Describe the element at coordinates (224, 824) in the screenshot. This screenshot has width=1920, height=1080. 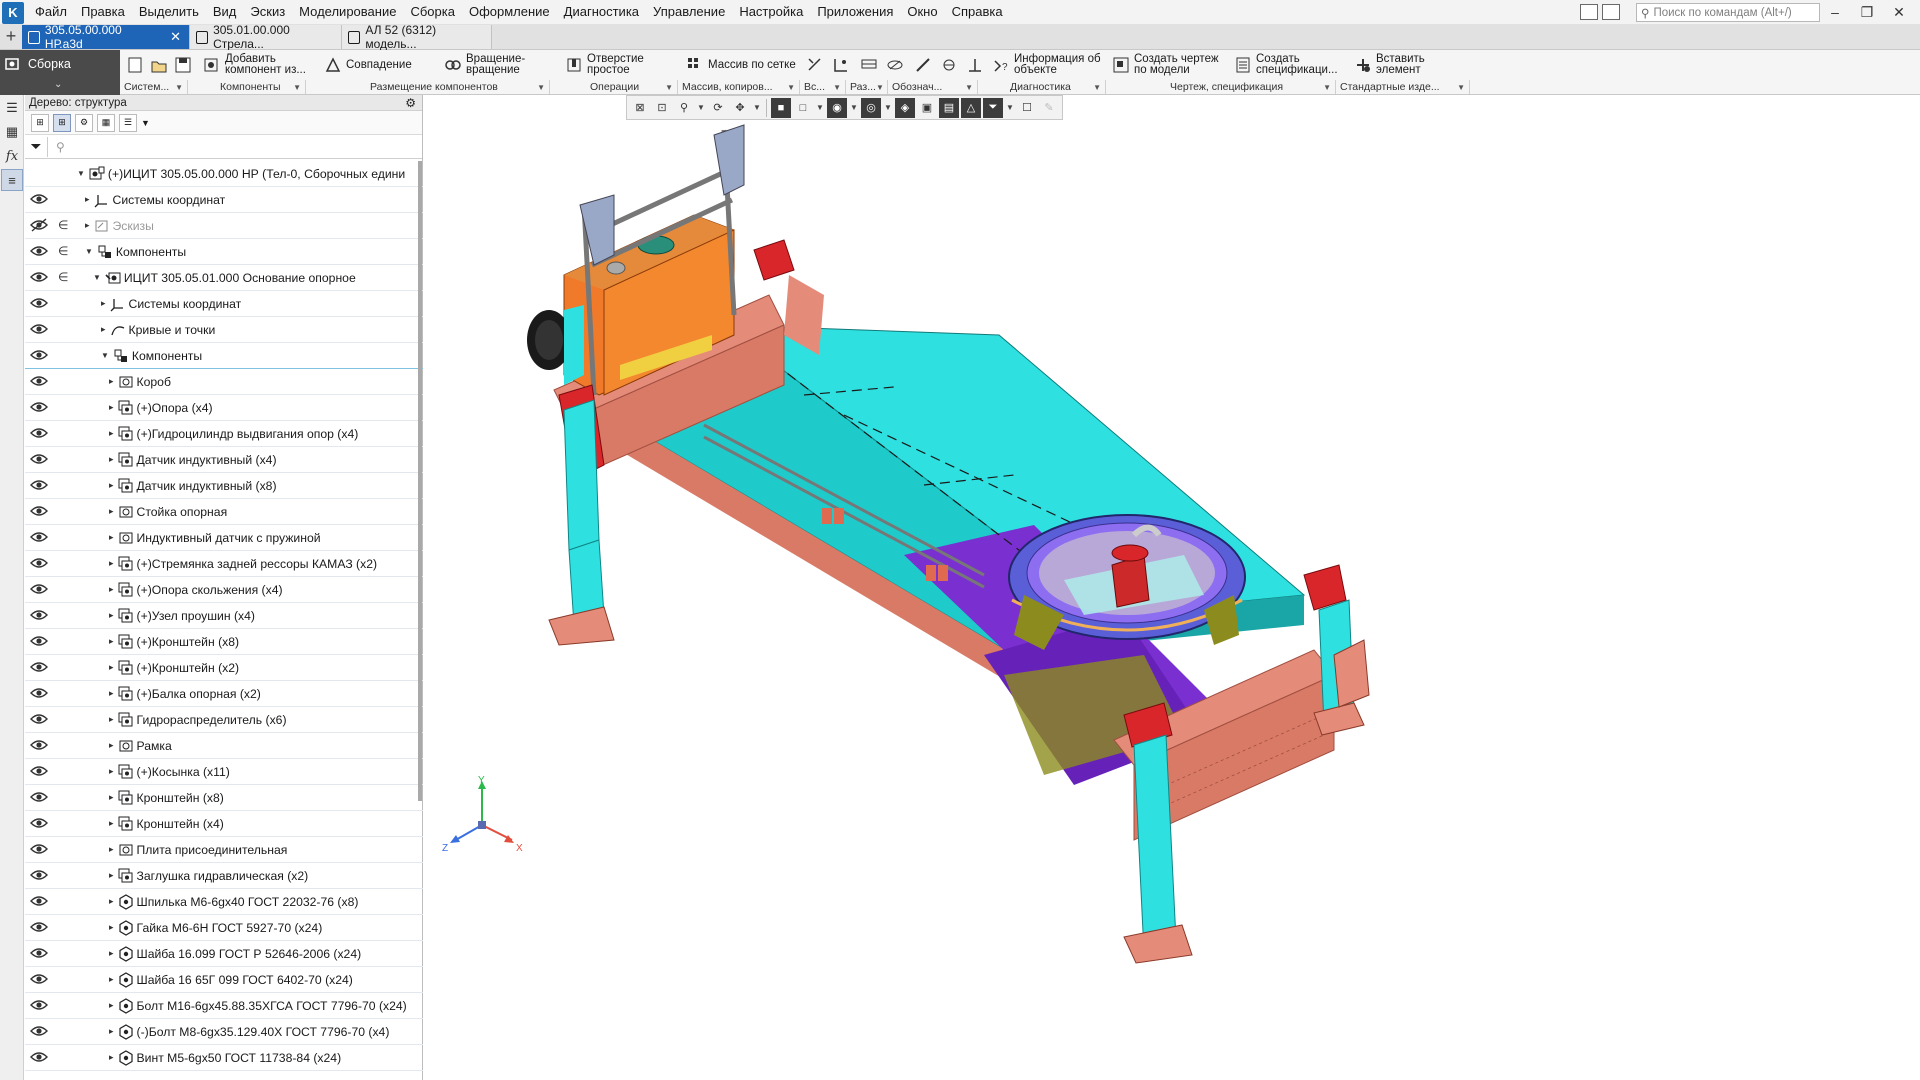
I see `tree-row: ▸ Кронштейн (x4)` at that location.